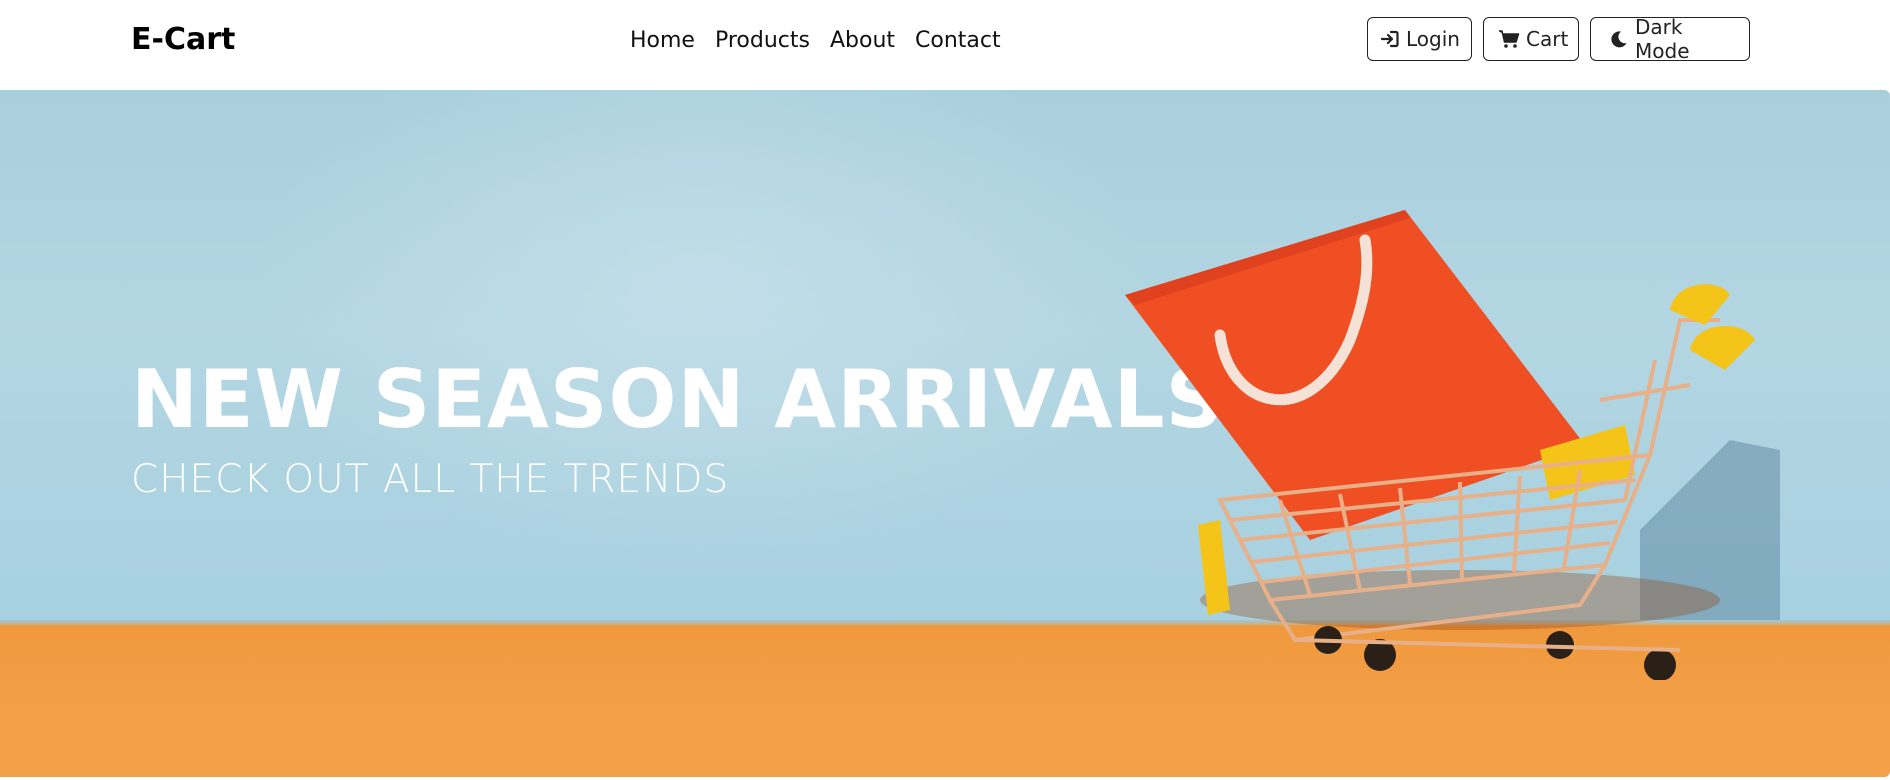 The height and width of the screenshot is (780, 1890). I want to click on hero-subtitle: CHECK OUT ALL THE TRENDS, so click(430, 479).